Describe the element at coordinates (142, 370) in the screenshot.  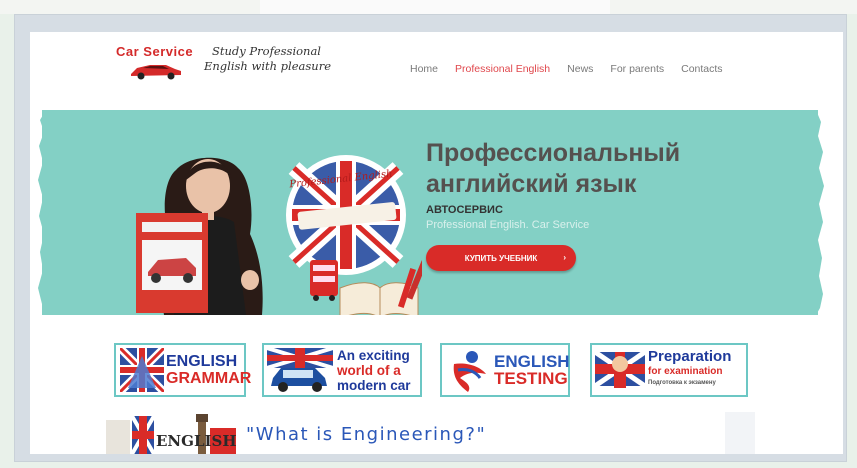
I see `grammar-flag-icon` at that location.